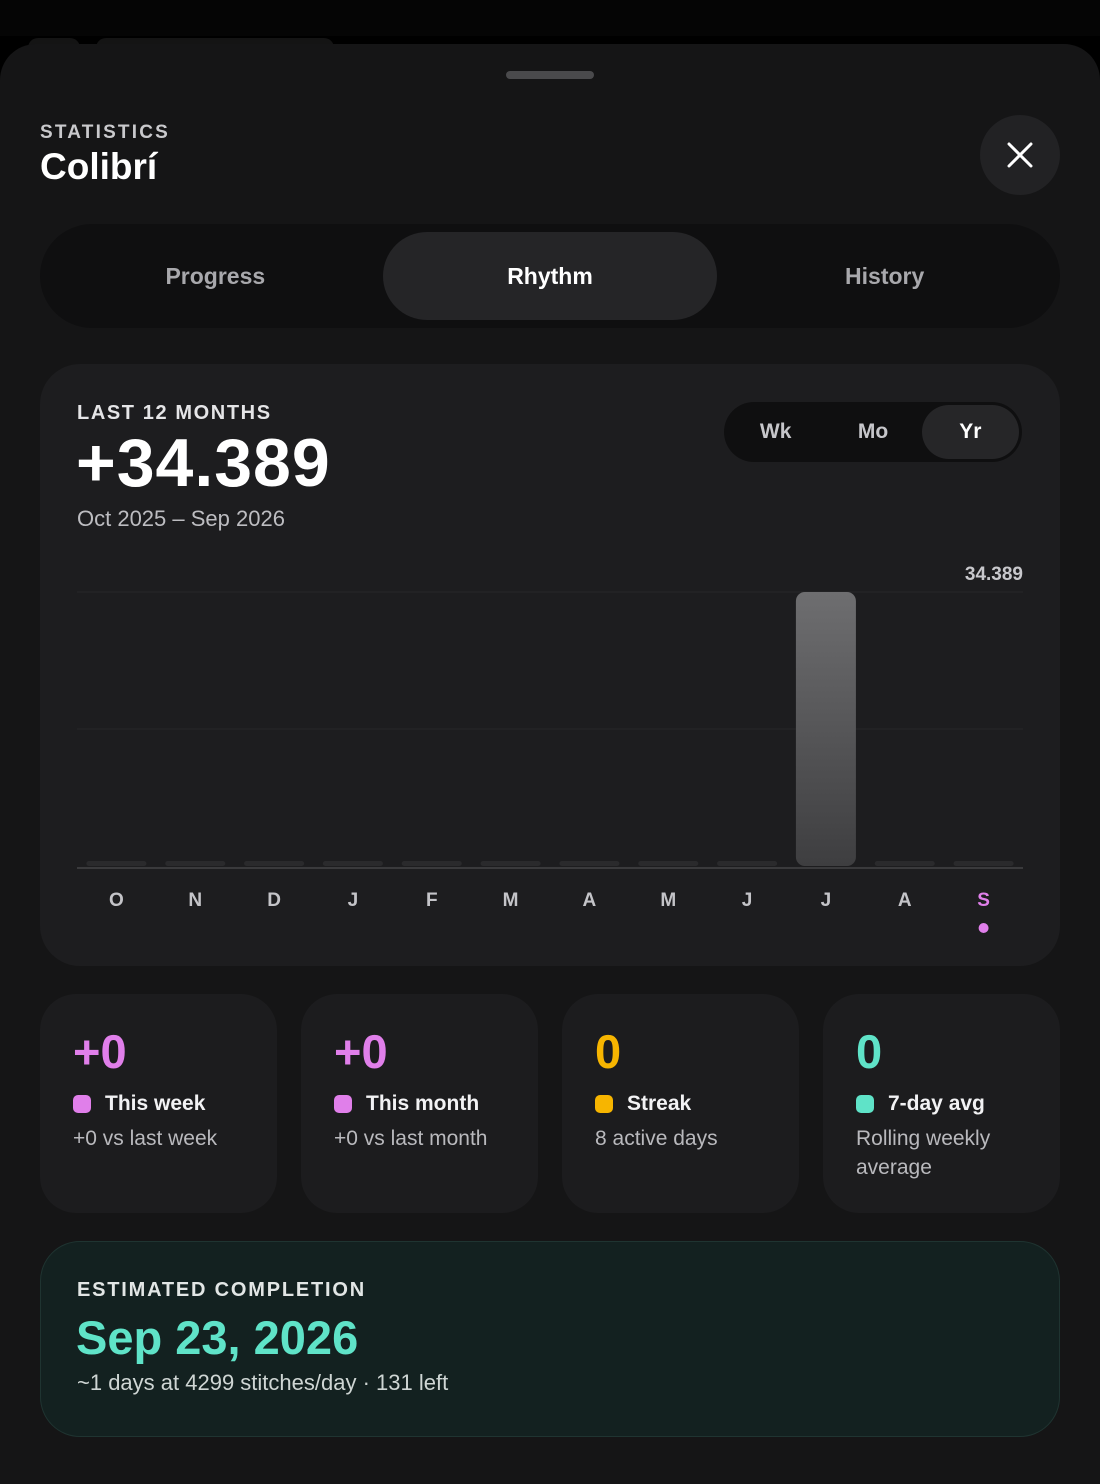  What do you see at coordinates (983, 900) in the screenshot?
I see `chart-month-label: S` at bounding box center [983, 900].